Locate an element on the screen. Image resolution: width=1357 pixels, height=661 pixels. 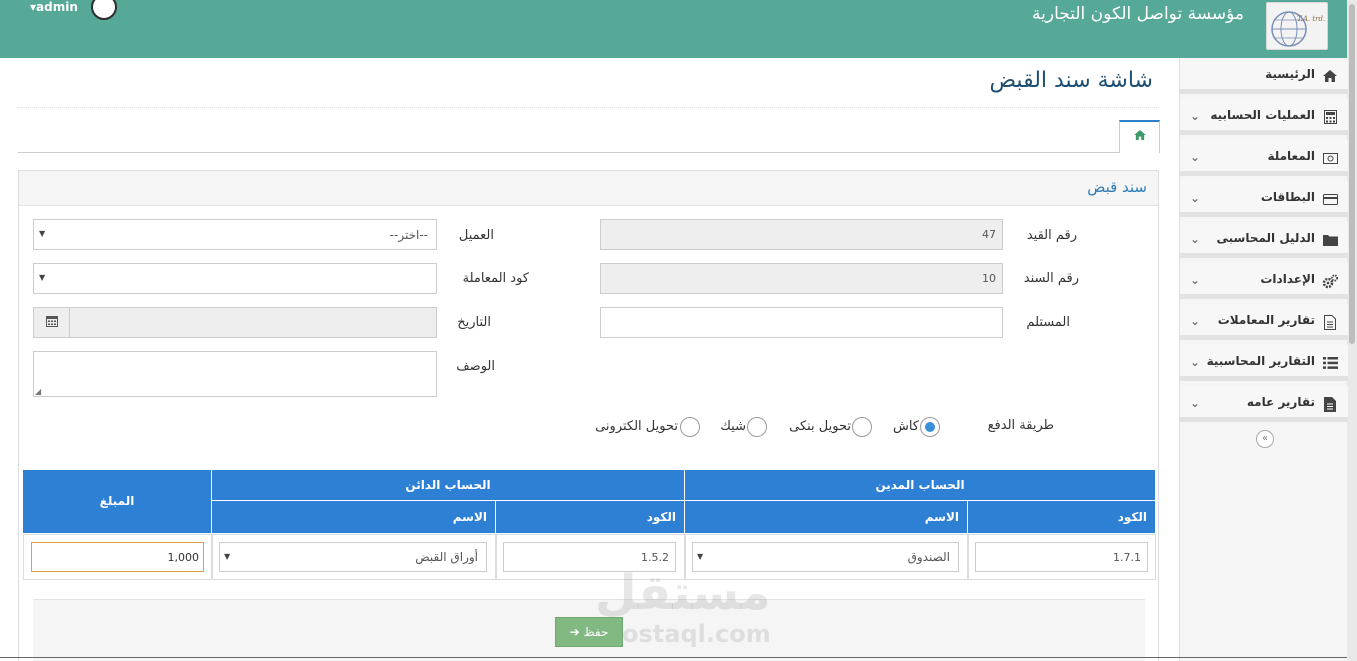
calculator-icon is located at coordinates (1330, 117).